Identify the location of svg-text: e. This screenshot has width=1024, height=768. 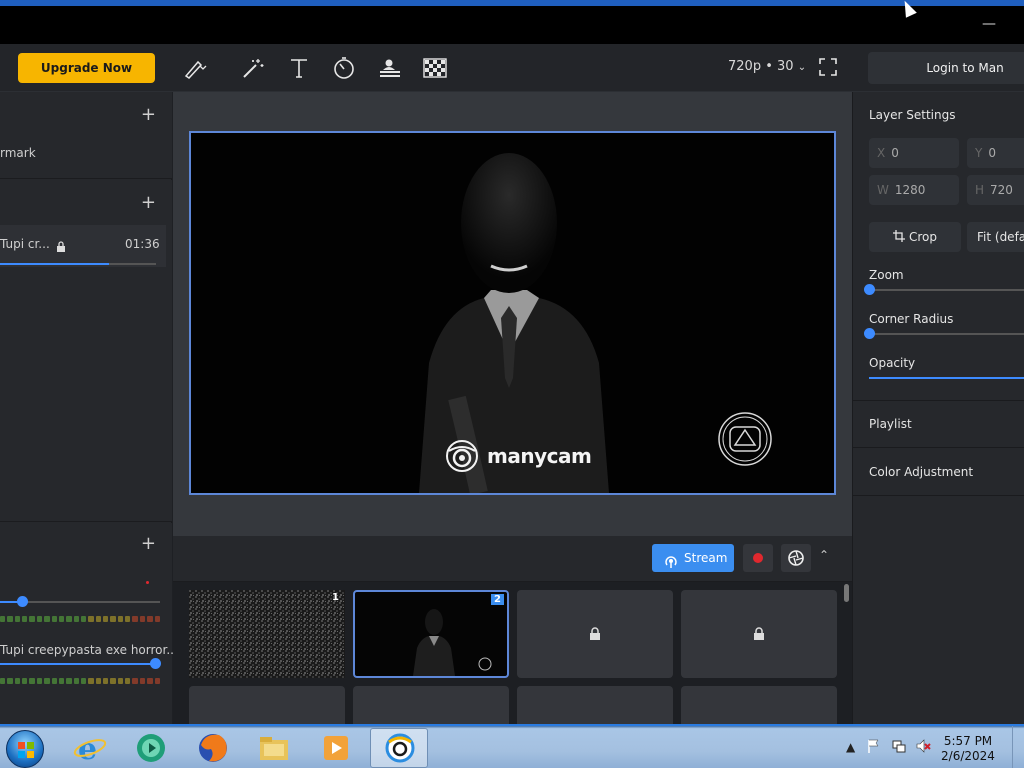
(87, 748).